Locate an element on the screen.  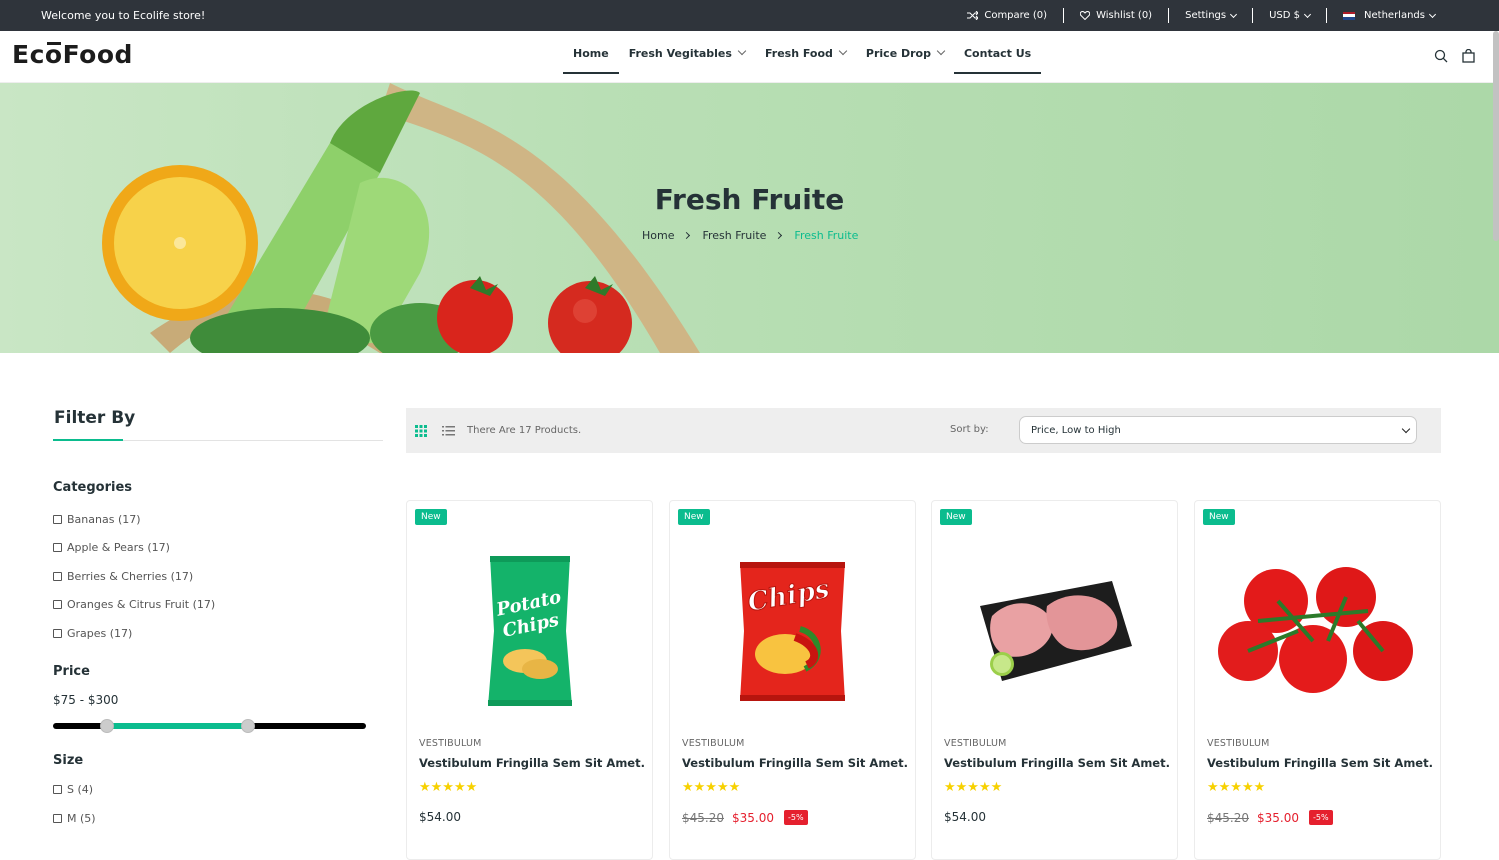
category-label: Berries & Cherries (17) is located at coordinates (130, 576).